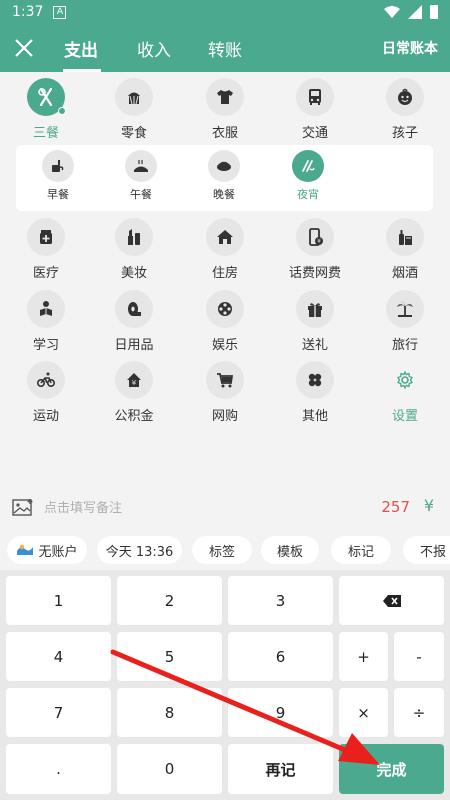 The height and width of the screenshot is (800, 450). Describe the element at coordinates (58, 176) in the screenshot. I see `subcategory-breakfast: 早餐` at that location.